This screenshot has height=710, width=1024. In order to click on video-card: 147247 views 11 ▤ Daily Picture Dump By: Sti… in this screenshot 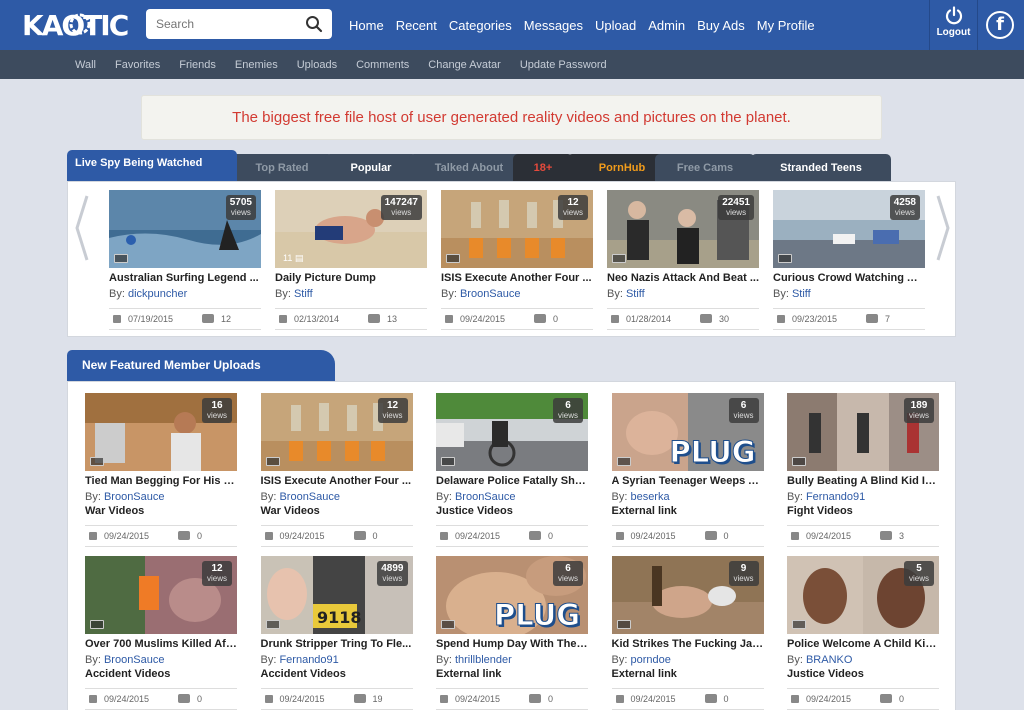, I will do `click(351, 261)`.